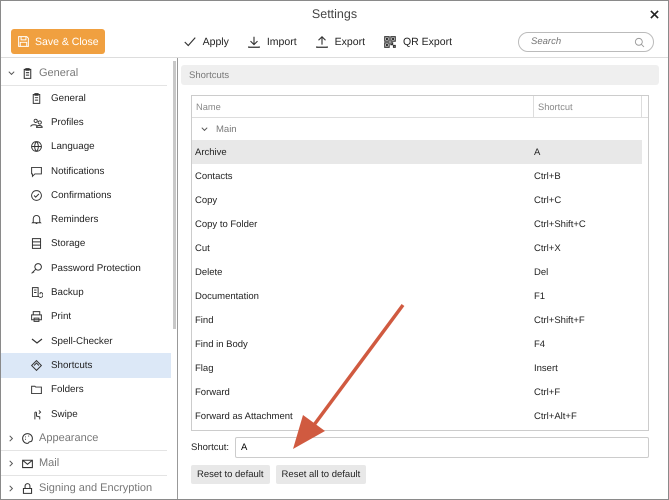 Image resolution: width=669 pixels, height=500 pixels. Describe the element at coordinates (253, 41) in the screenshot. I see `download-icon` at that location.